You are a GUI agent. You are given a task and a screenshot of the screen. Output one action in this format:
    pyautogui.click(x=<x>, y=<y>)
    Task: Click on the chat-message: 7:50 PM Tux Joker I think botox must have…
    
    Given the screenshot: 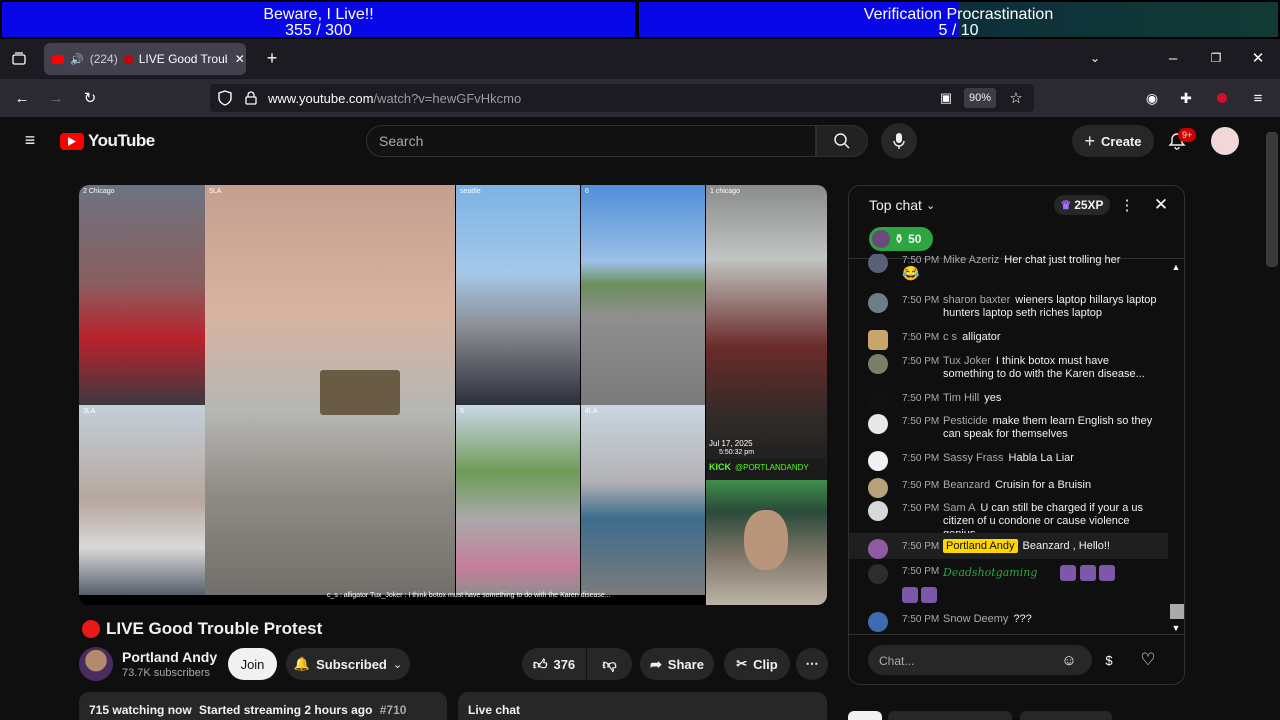 What is the action you would take?
    pyautogui.click(x=1013, y=367)
    